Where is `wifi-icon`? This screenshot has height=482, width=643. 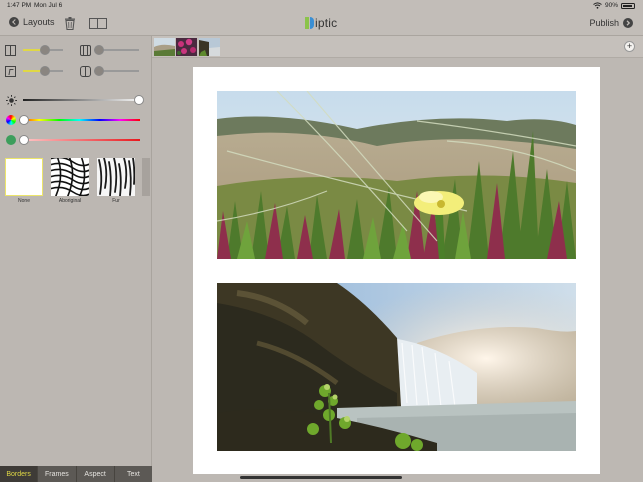
wifi-icon is located at coordinates (597, 5).